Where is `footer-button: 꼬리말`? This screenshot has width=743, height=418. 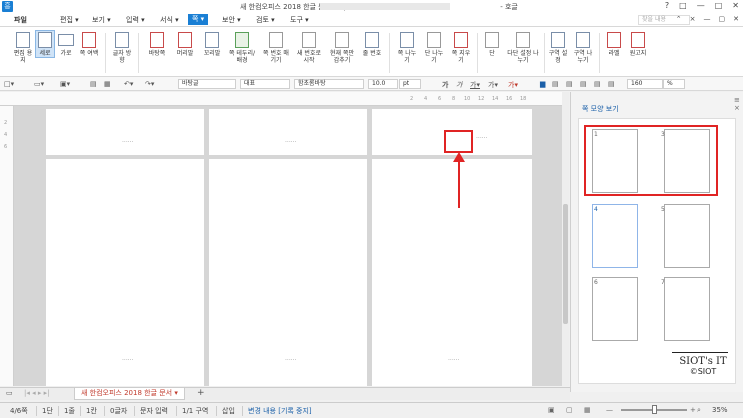 footer-button: 꼬리말 is located at coordinates (212, 44).